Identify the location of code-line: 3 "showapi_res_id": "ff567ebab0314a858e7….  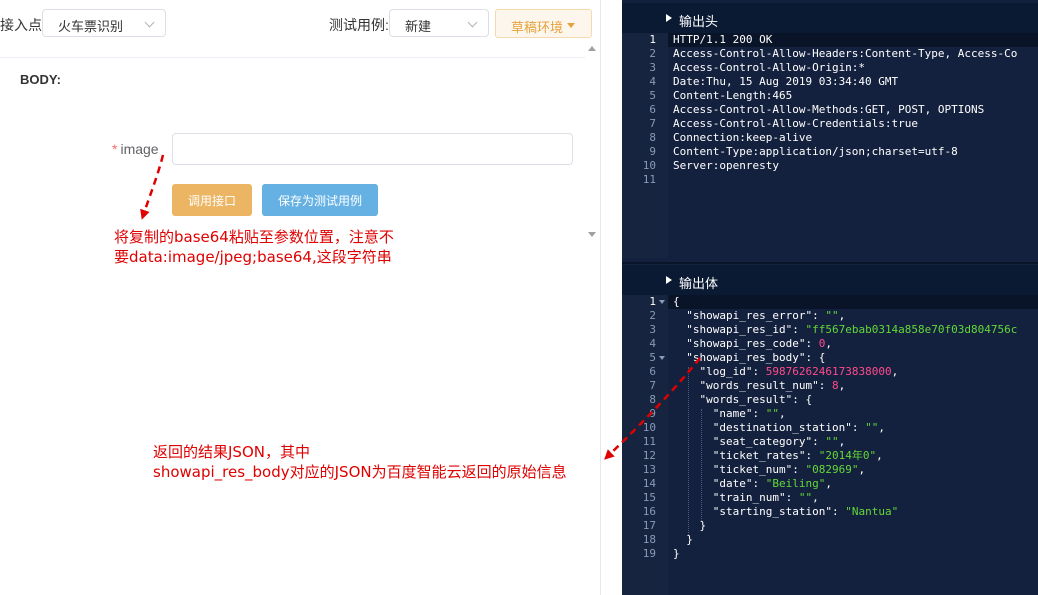
(830, 330).